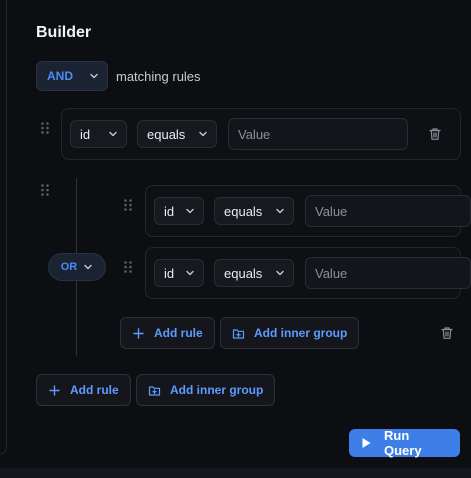  What do you see at coordinates (217, 390) in the screenshot?
I see `add-inner-group-label: Add inner group` at bounding box center [217, 390].